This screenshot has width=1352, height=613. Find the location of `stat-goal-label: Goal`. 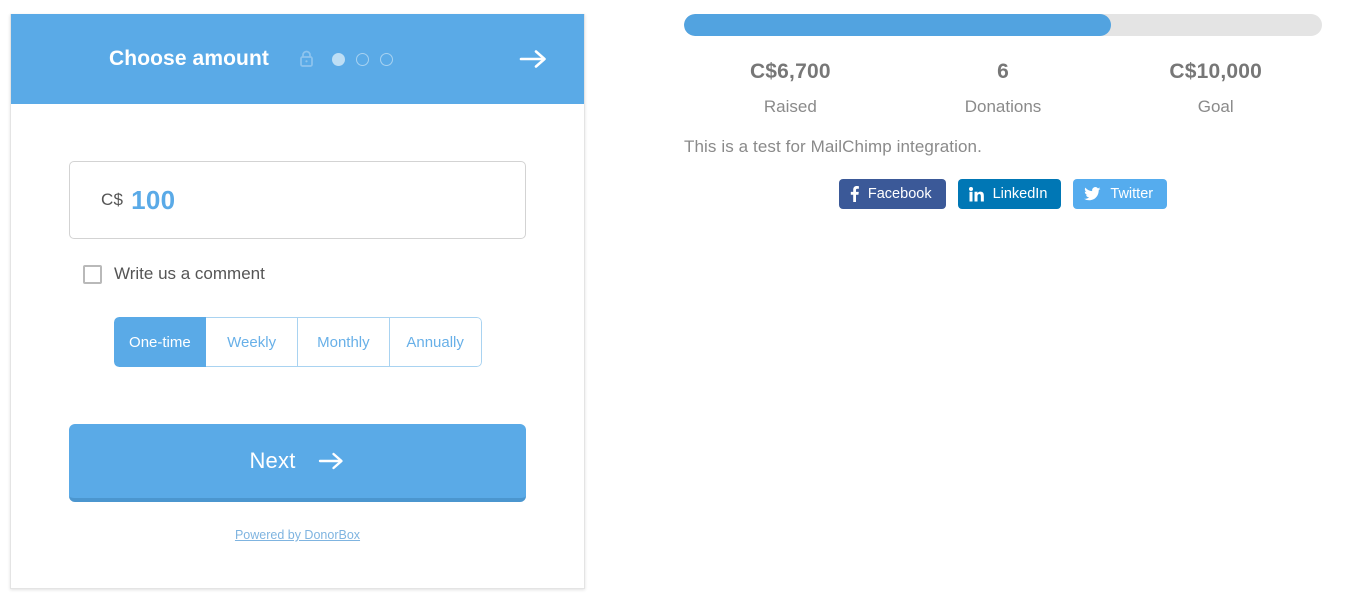

stat-goal-label: Goal is located at coordinates (1215, 106).